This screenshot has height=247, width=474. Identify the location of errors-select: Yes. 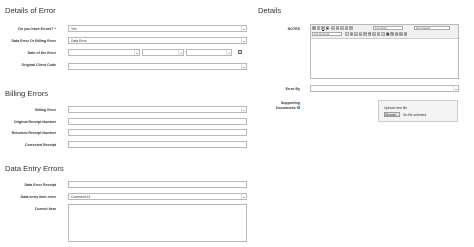
(157, 28).